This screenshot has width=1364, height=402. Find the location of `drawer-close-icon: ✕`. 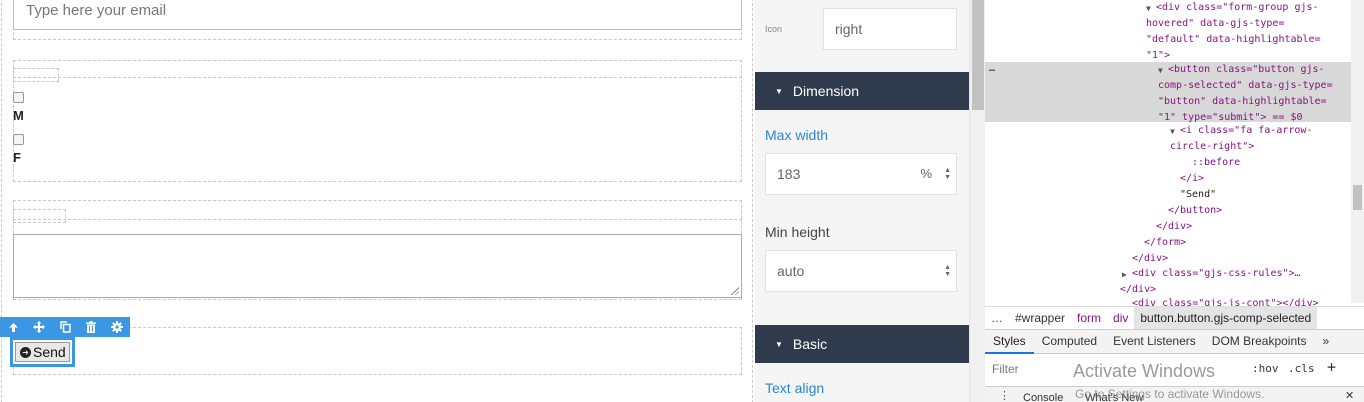

drawer-close-icon: ✕ is located at coordinates (1349, 395).